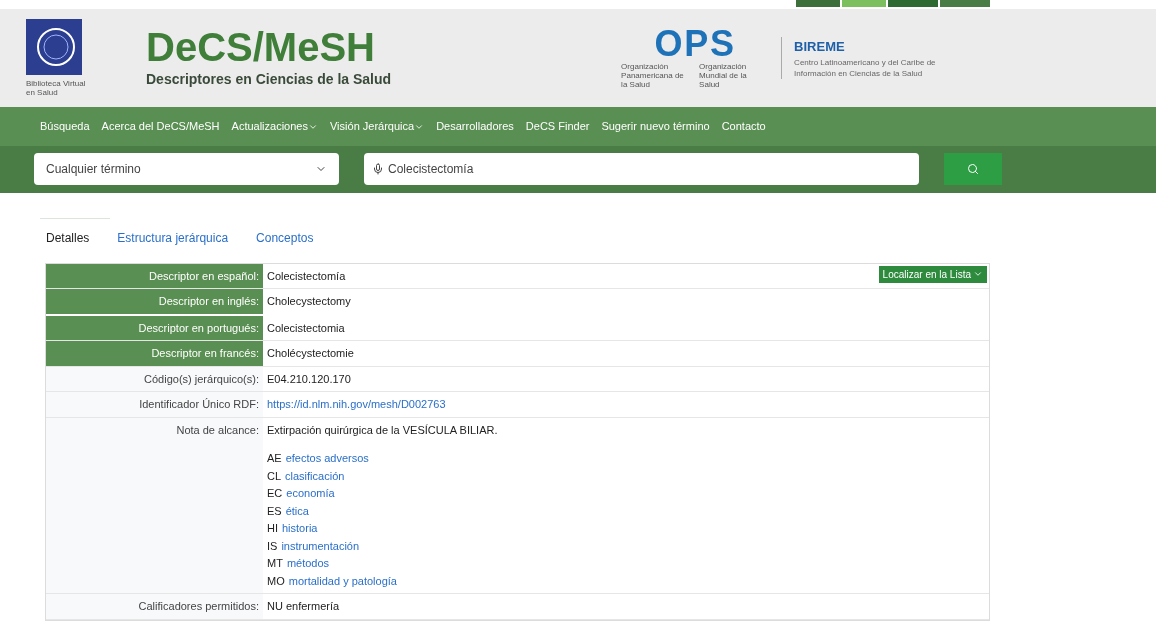 This screenshot has height=621, width=1156. What do you see at coordinates (275, 494) in the screenshot?
I see `qualifier-code: EC` at bounding box center [275, 494].